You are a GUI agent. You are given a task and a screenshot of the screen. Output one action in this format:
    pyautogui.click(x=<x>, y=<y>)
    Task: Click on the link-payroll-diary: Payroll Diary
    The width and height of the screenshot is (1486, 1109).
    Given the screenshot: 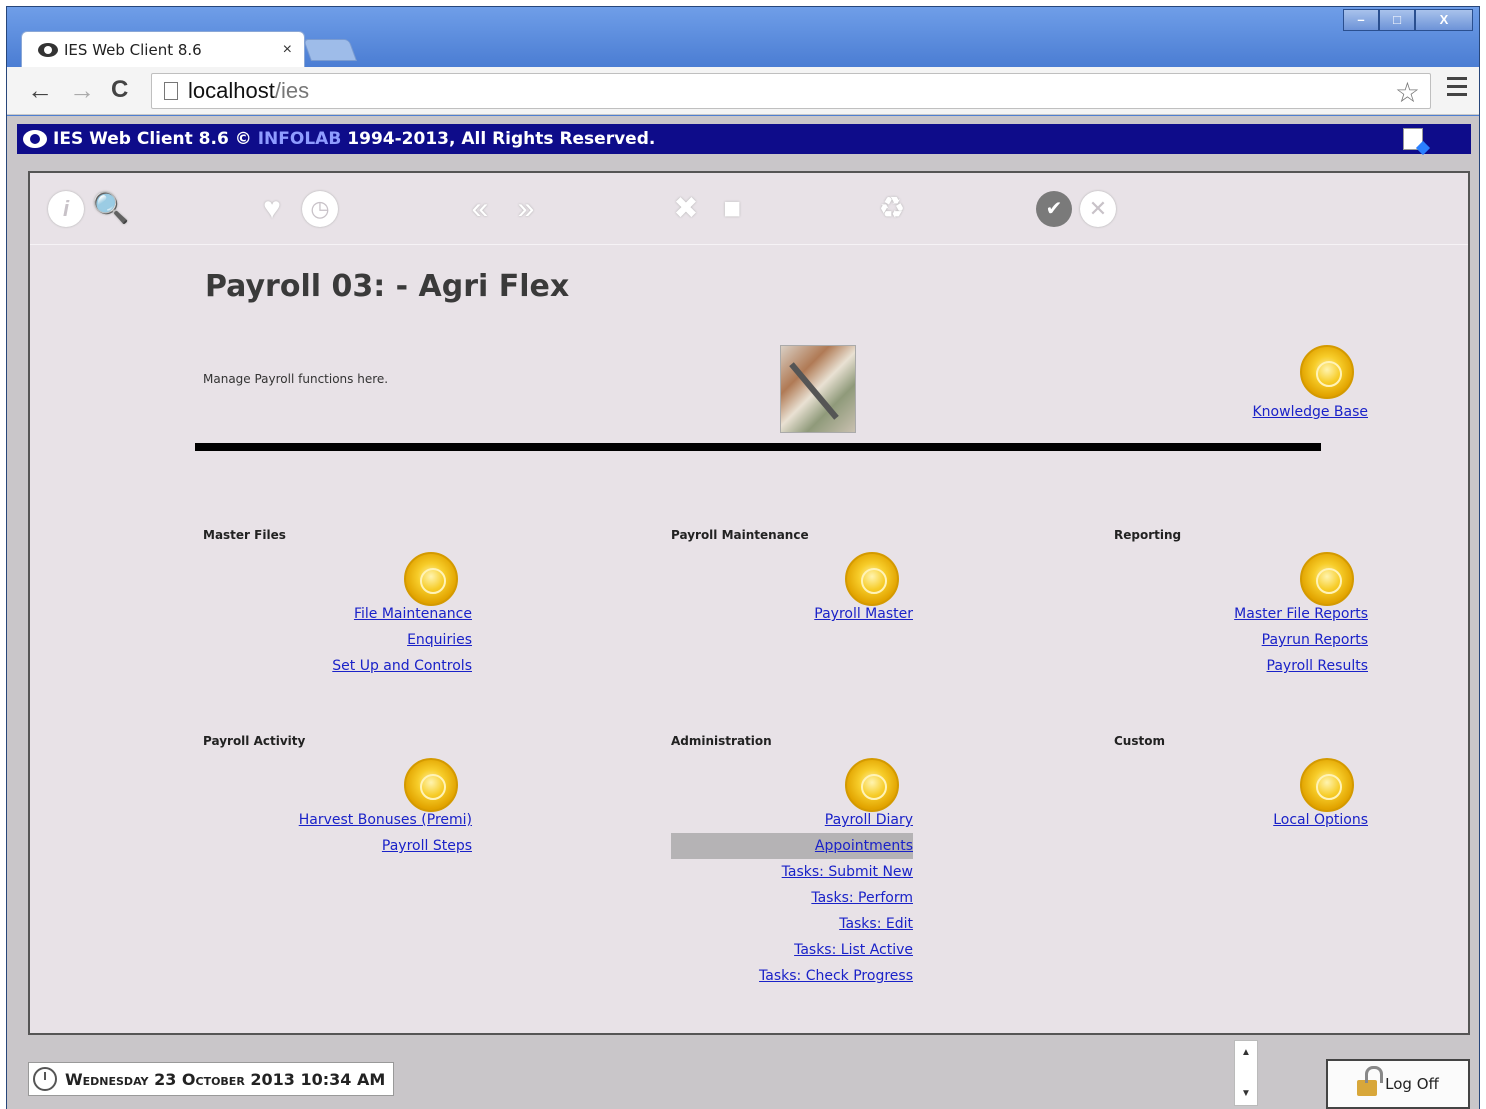 What is the action you would take?
    pyautogui.click(x=792, y=820)
    